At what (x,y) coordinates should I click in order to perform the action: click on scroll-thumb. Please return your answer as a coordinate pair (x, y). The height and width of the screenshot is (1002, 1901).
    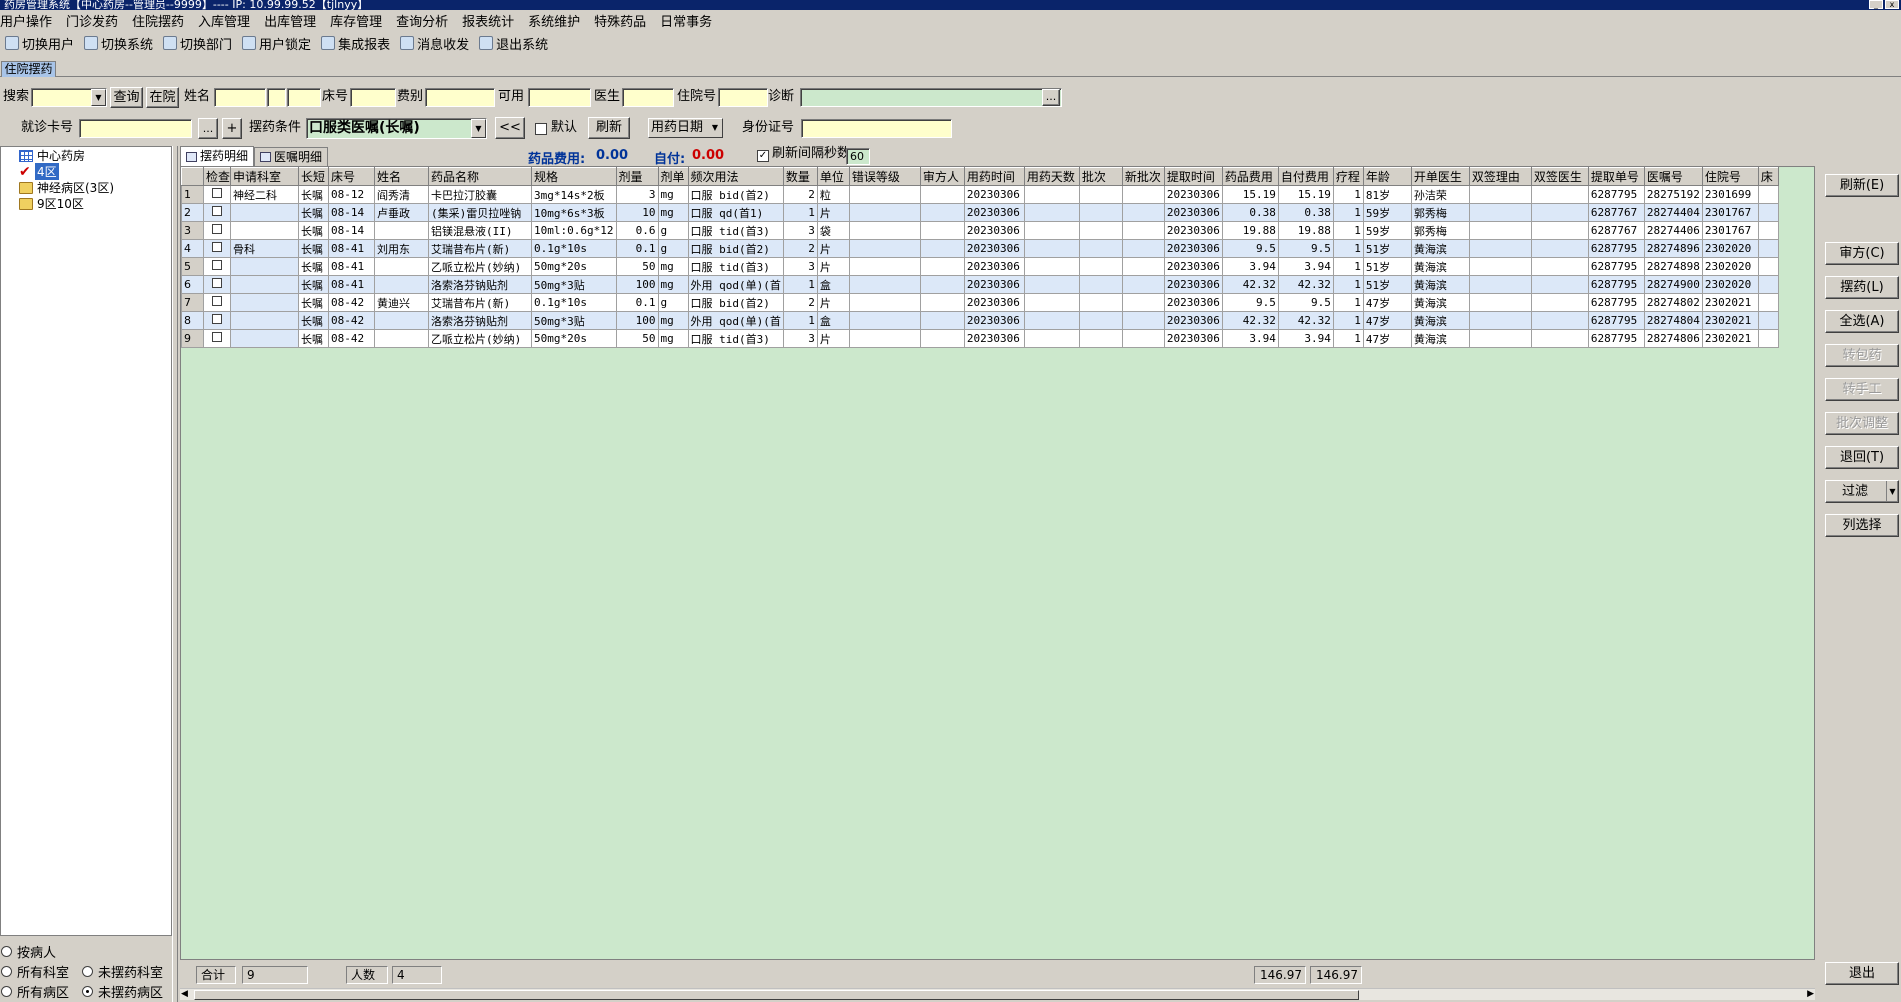
    Looking at the image, I should click on (776, 995).